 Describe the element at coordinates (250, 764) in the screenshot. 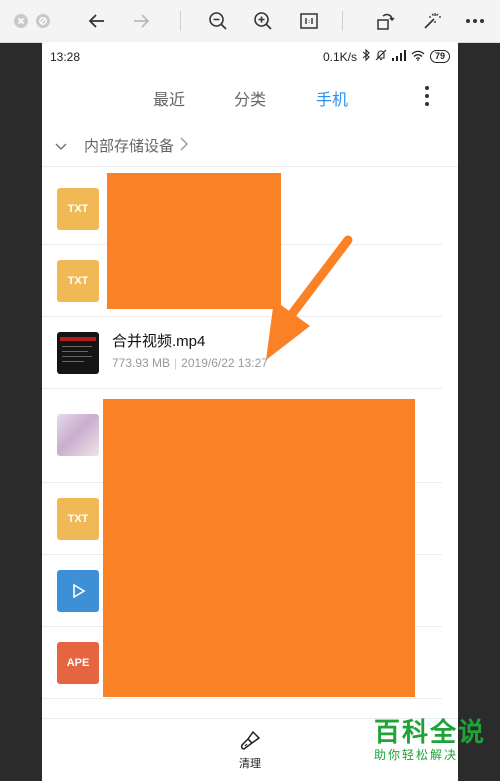

I see `clean-label: 清理` at that location.